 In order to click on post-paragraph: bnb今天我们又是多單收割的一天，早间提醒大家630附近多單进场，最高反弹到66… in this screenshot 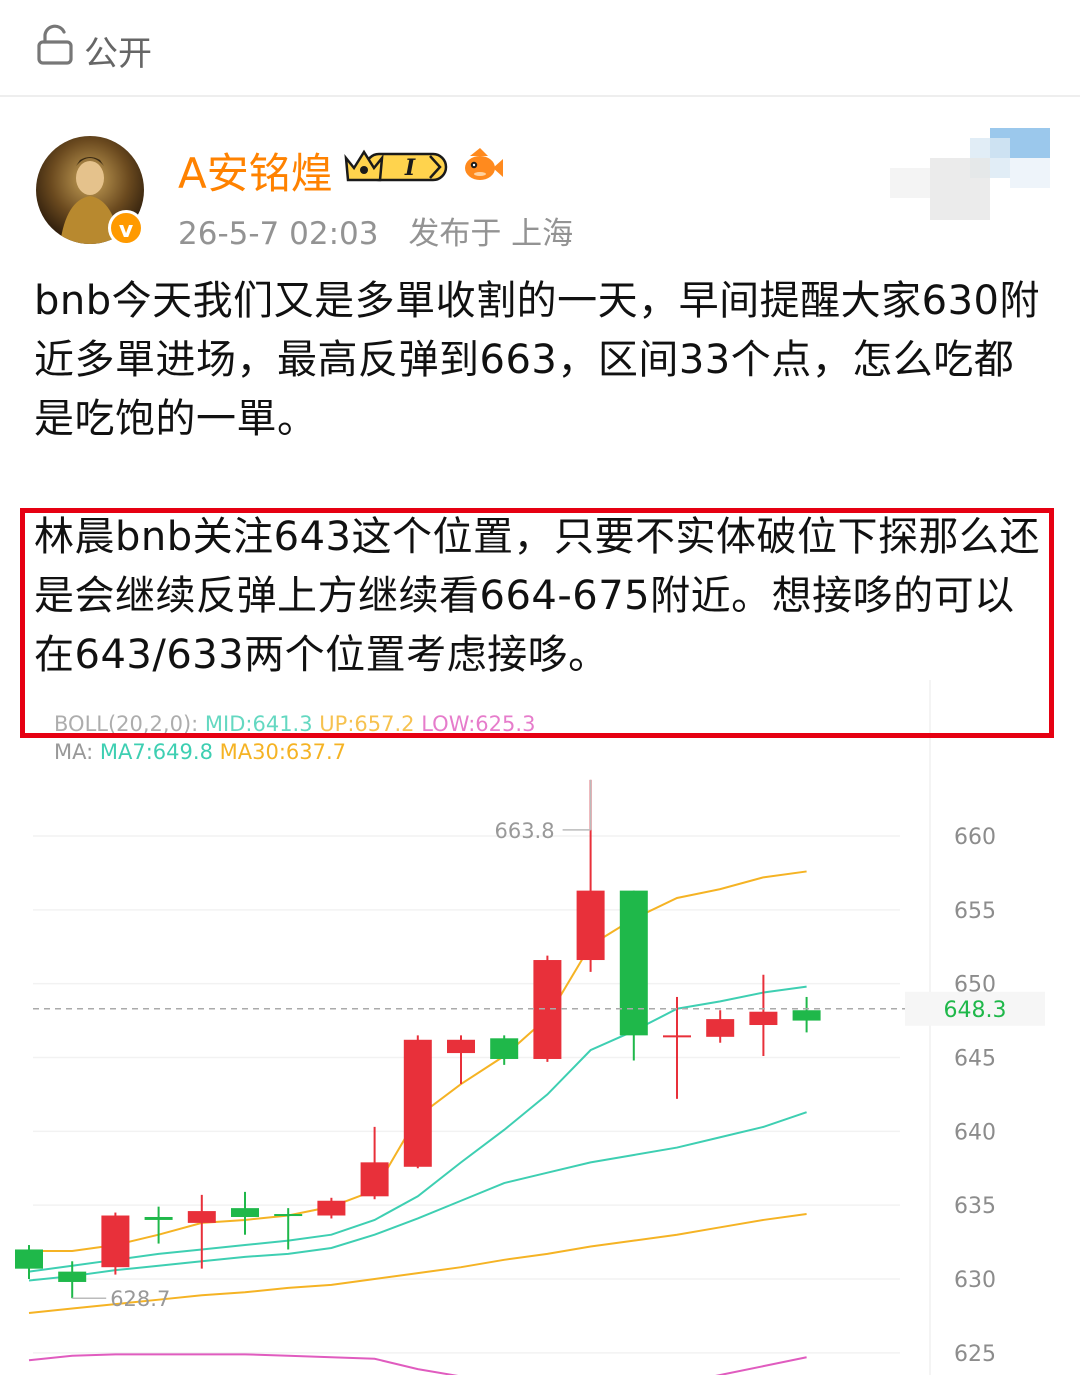, I will do `click(537, 360)`.